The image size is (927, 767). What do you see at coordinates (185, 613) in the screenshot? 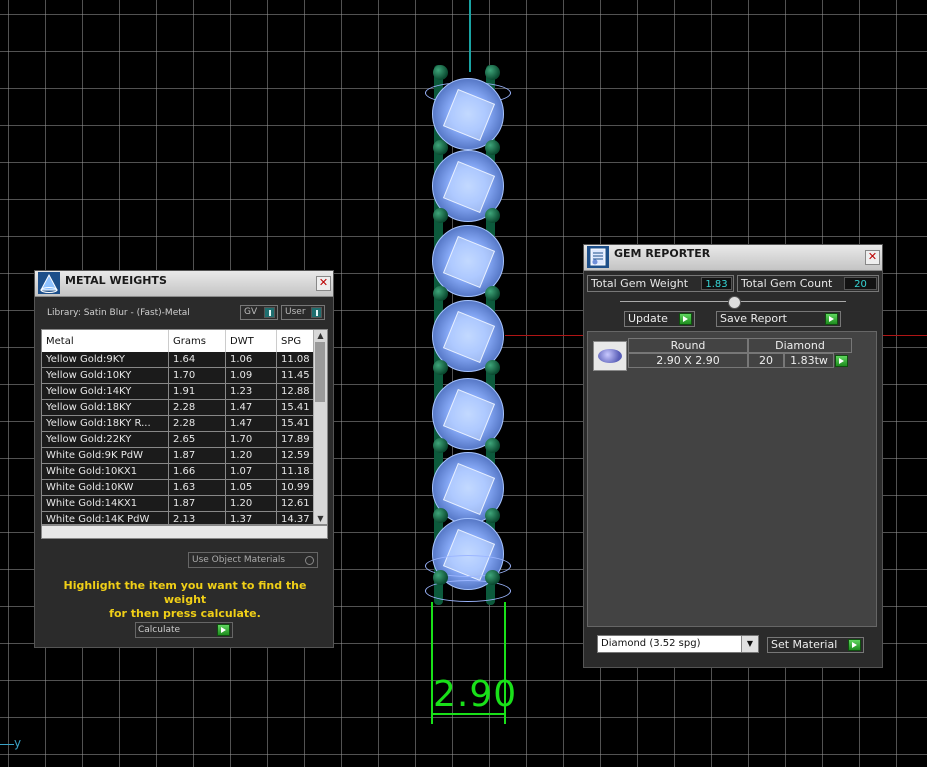
I see `instruction-line-2: for then press calculate.` at bounding box center [185, 613].